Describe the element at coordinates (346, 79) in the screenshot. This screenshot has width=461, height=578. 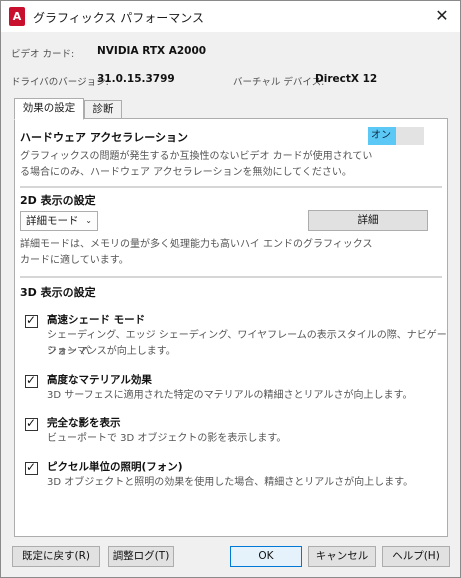
I see `virtual-device-value: DirectX 12` at that location.